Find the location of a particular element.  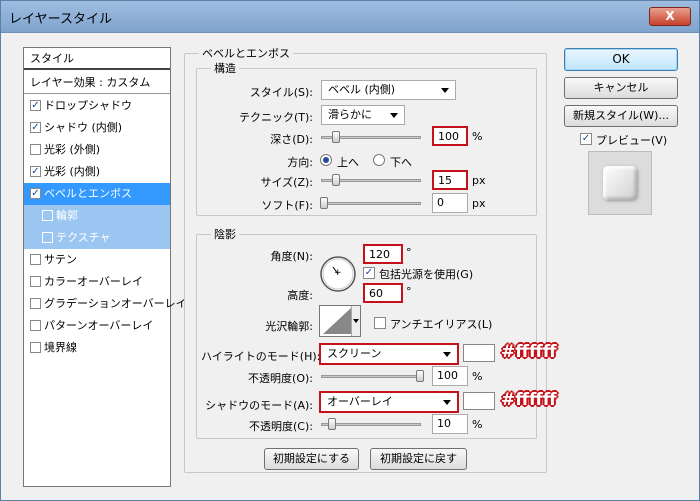

style-preview-thumbnail is located at coordinates (620, 183).